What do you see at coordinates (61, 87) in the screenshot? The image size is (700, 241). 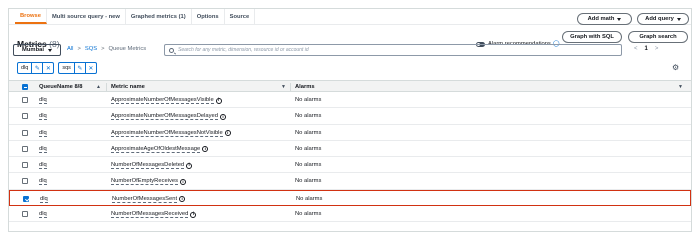 I see `column-header-queue: QueueName 8/8` at bounding box center [61, 87].